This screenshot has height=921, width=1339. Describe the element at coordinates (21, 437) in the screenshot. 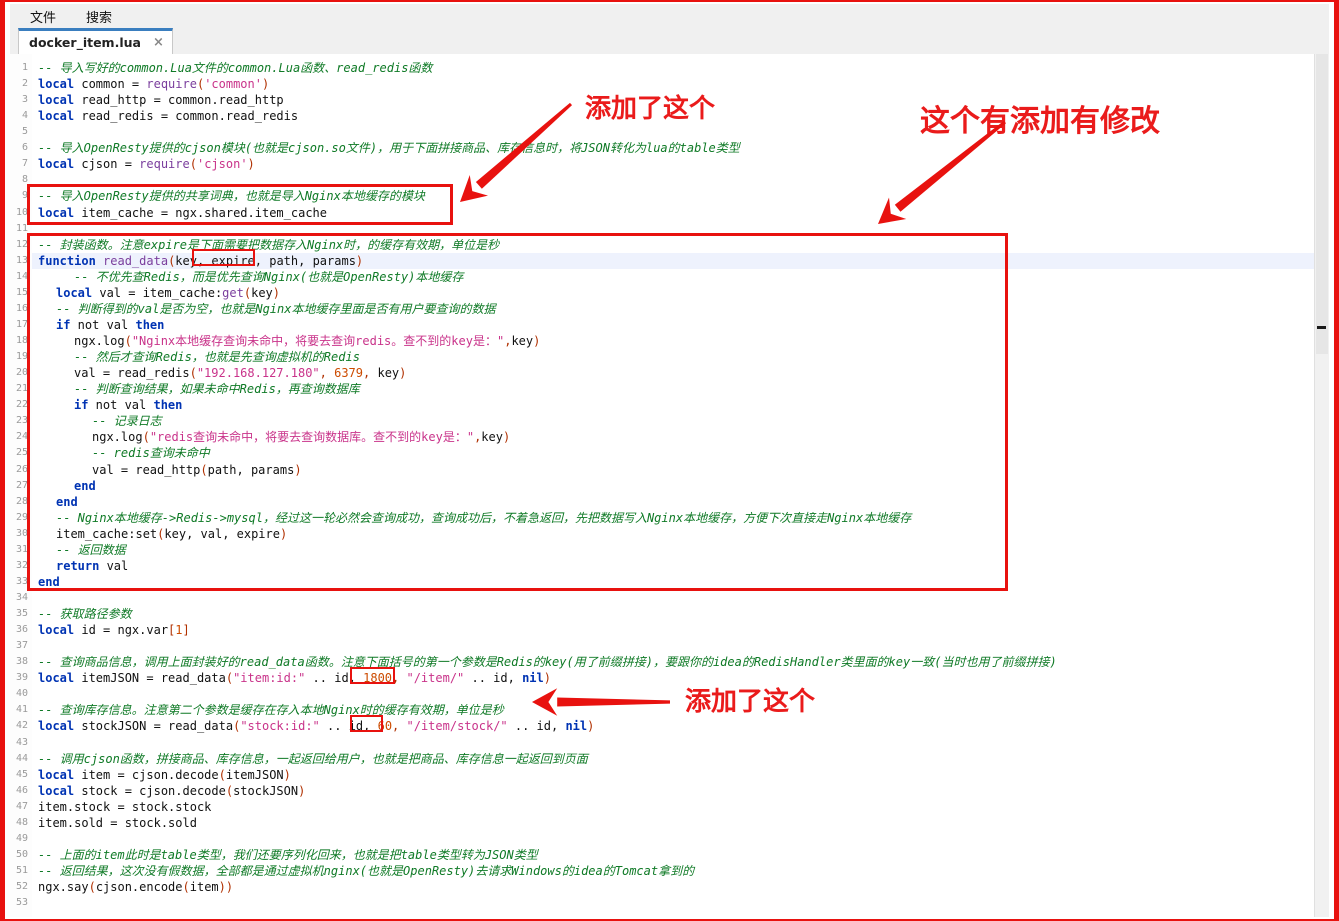

I see `line-number: 24` at that location.